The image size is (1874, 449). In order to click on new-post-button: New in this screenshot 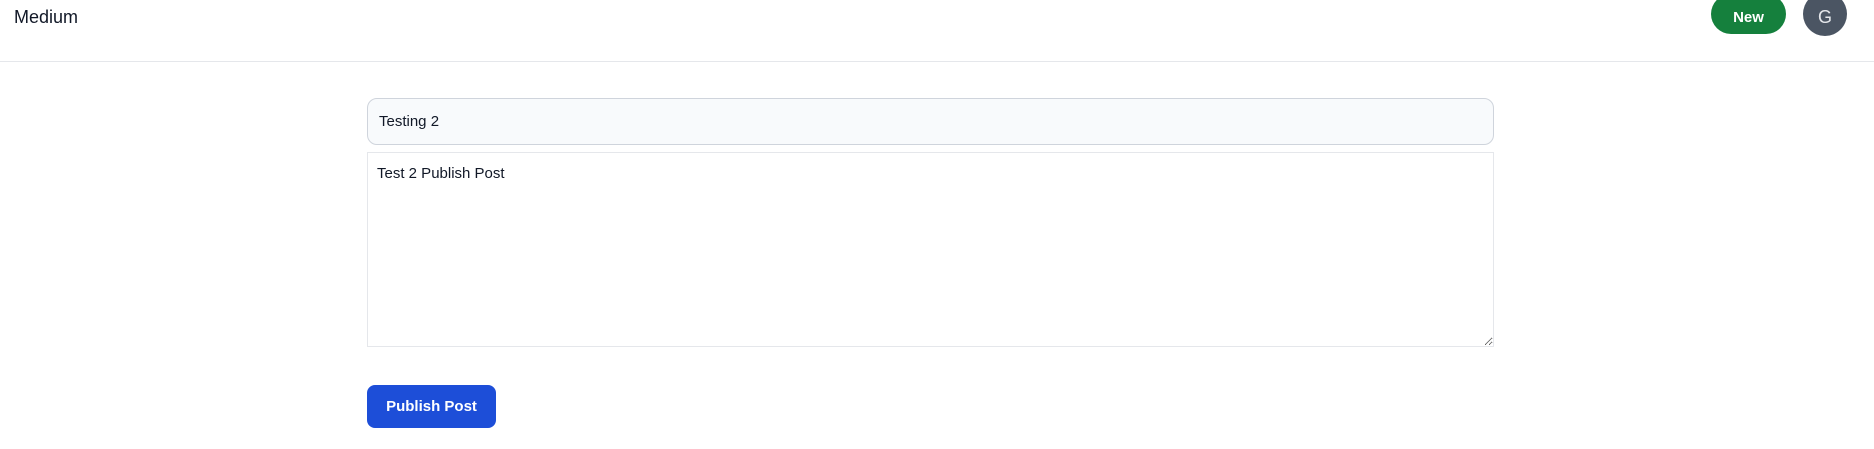, I will do `click(1748, 17)`.